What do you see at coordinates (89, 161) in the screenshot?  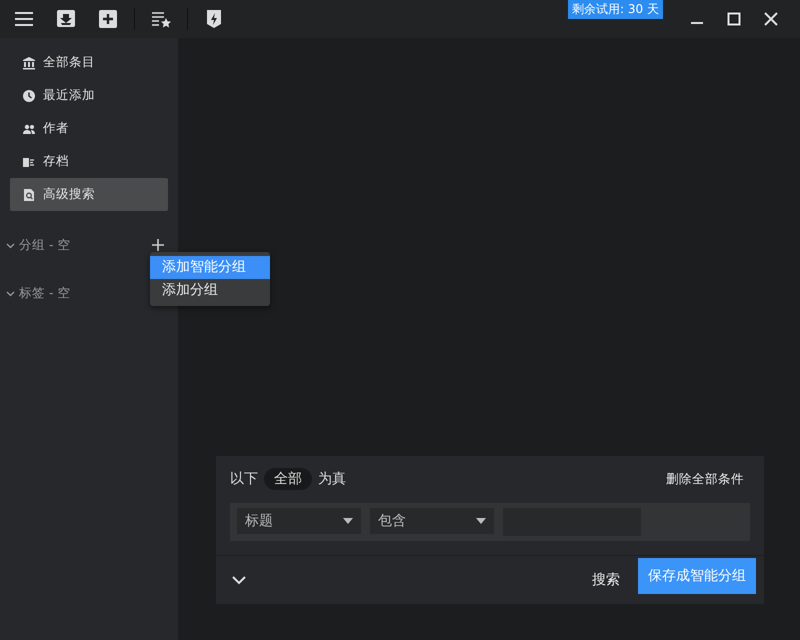 I see `sidebar-item: 存档` at bounding box center [89, 161].